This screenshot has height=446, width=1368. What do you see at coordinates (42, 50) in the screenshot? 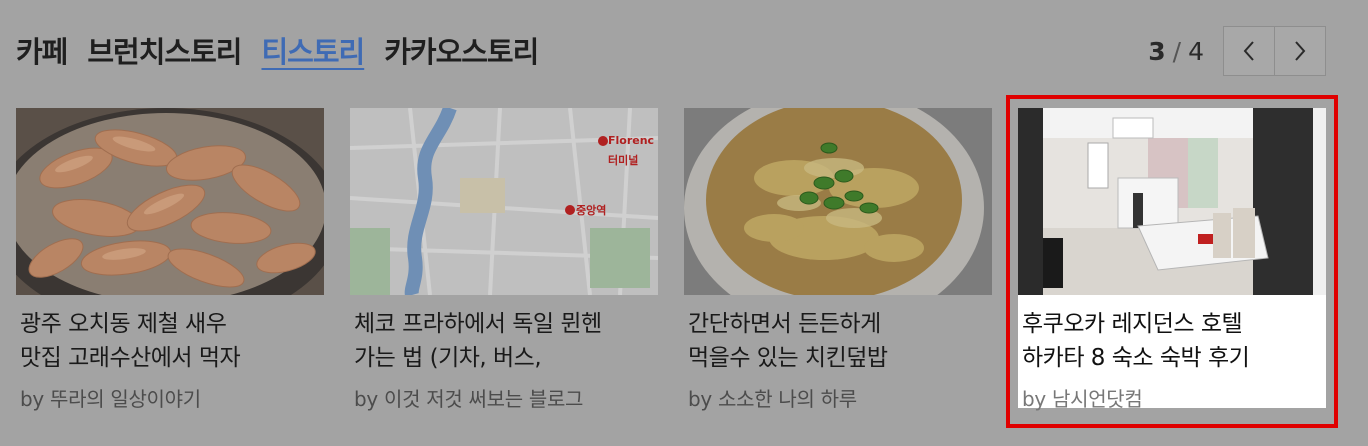
I see `tab-cafe: 카페` at bounding box center [42, 50].